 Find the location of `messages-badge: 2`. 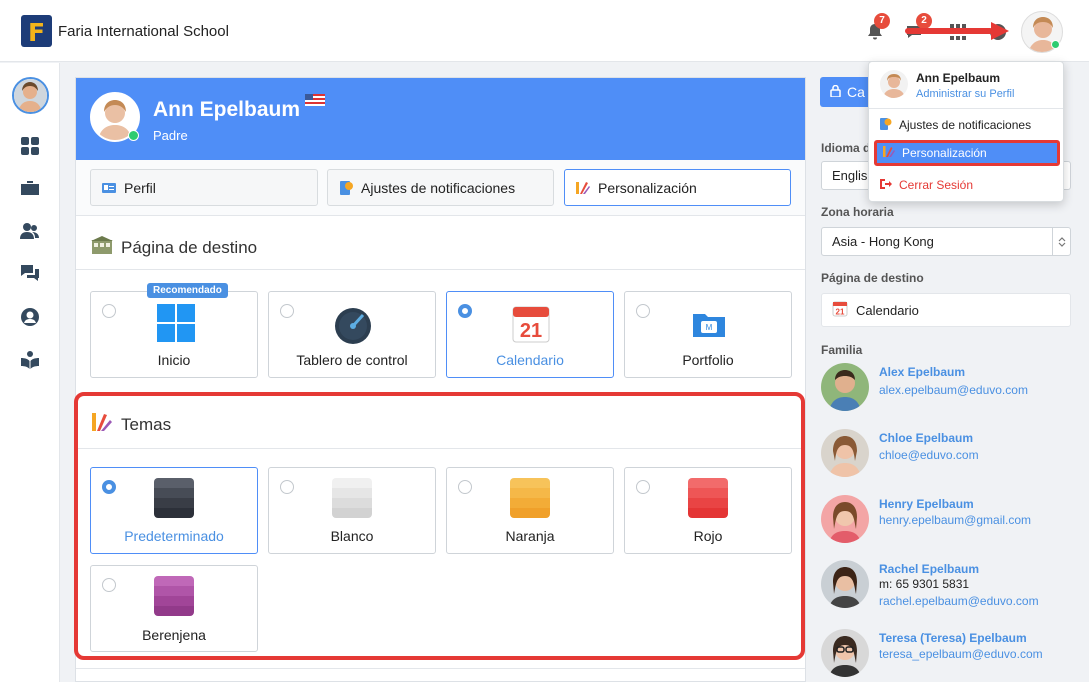

messages-badge: 2 is located at coordinates (924, 21).